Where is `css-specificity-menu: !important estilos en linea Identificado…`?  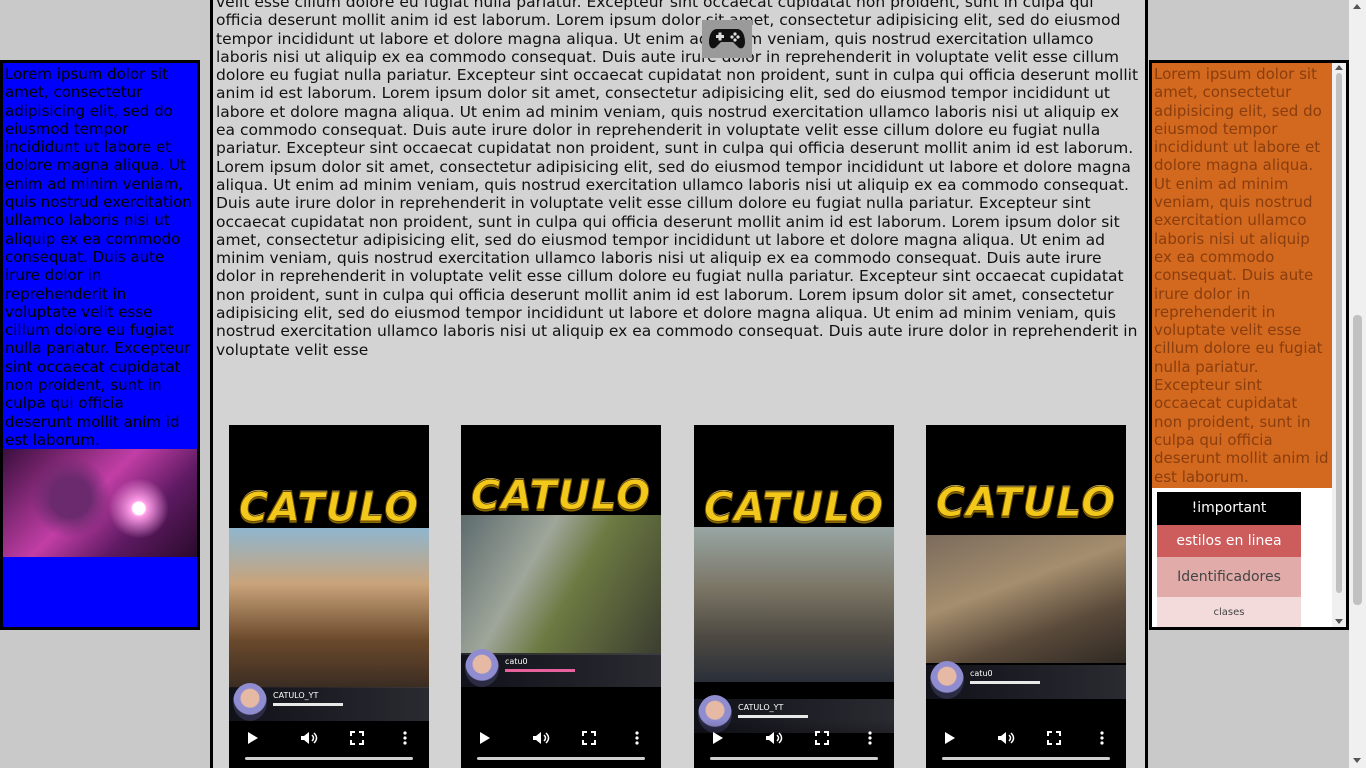 css-specificity-menu: !important estilos en linea Identificado… is located at coordinates (1229, 559).